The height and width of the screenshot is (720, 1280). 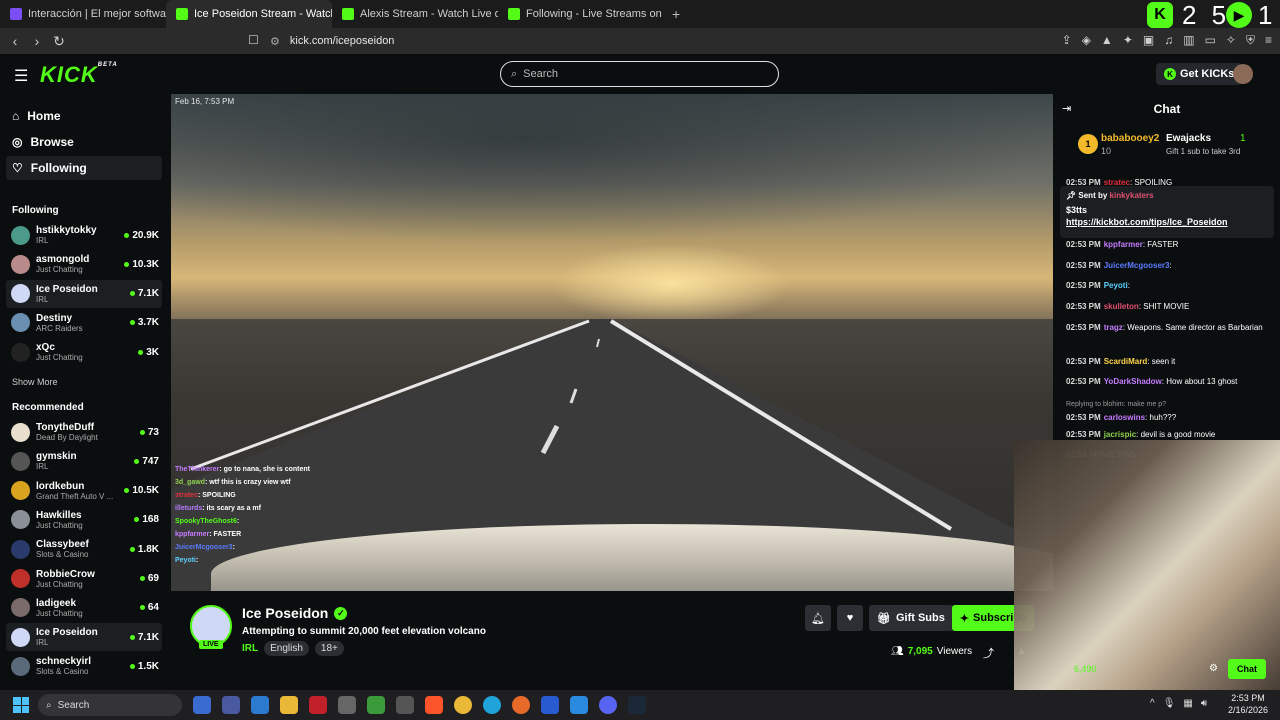 What do you see at coordinates (818, 618) in the screenshot?
I see `notification-button: 🔔︎` at bounding box center [818, 618].